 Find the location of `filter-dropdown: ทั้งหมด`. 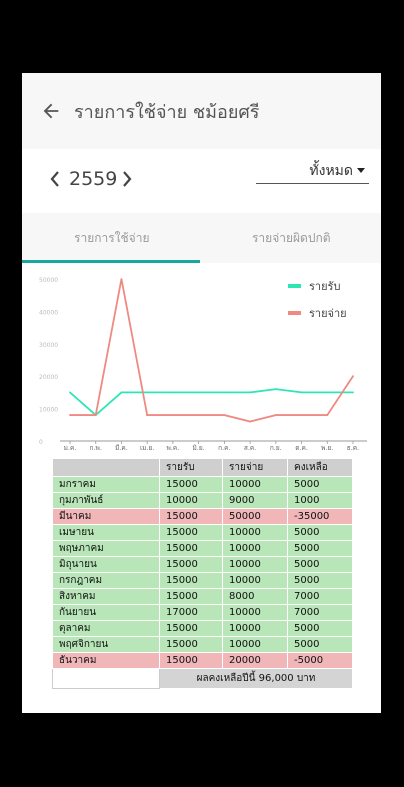

filter-dropdown: ทั้งหมด is located at coordinates (312, 171).